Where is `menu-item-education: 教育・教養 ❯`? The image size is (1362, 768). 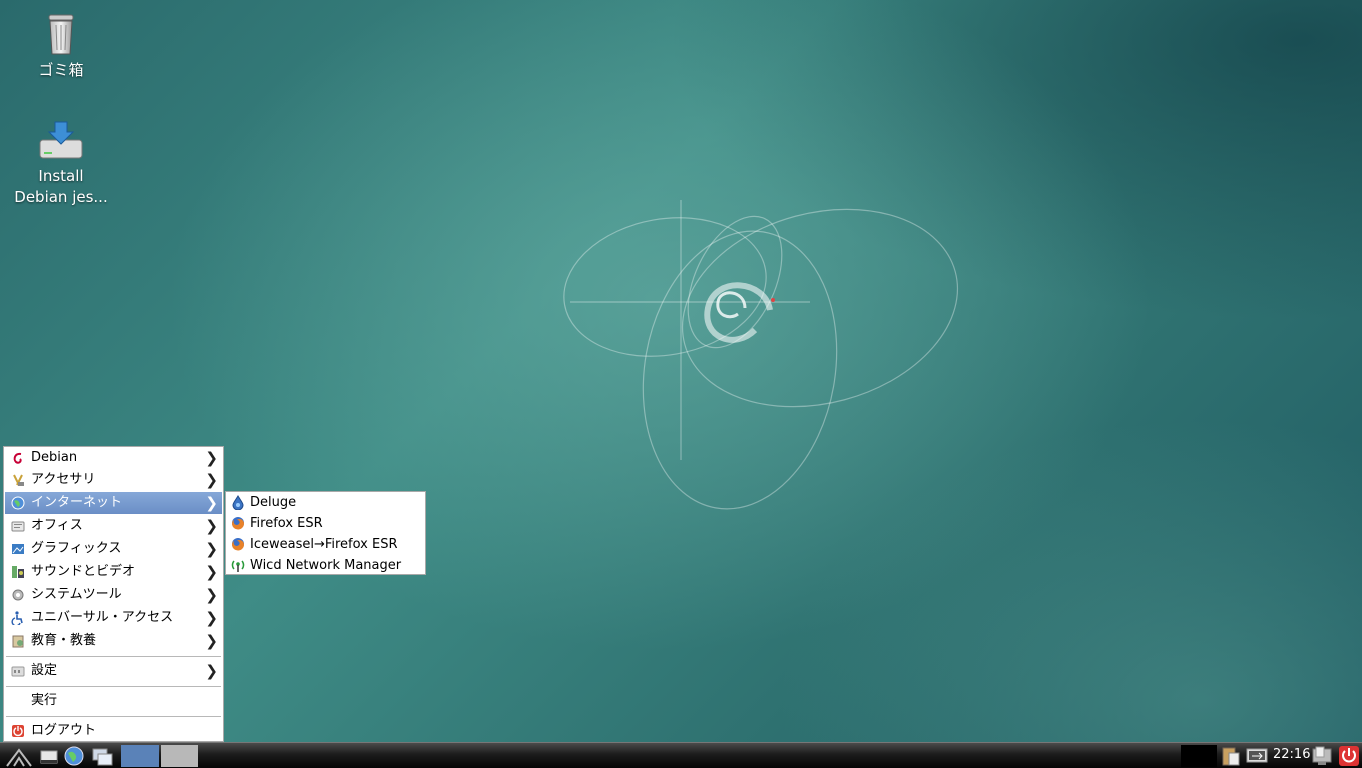 menu-item-education: 教育・教養 ❯ is located at coordinates (113, 641).